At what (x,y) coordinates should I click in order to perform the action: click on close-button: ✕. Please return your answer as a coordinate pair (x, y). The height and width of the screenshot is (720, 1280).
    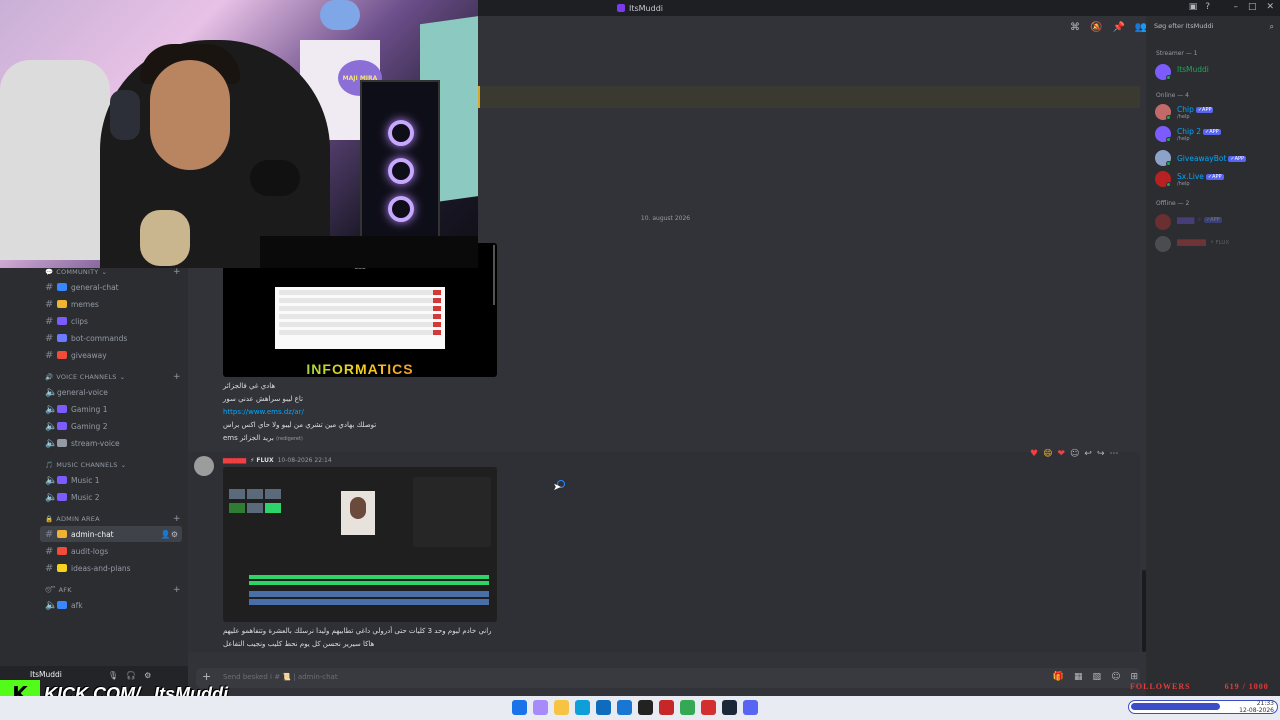
    Looking at the image, I should click on (1270, 7).